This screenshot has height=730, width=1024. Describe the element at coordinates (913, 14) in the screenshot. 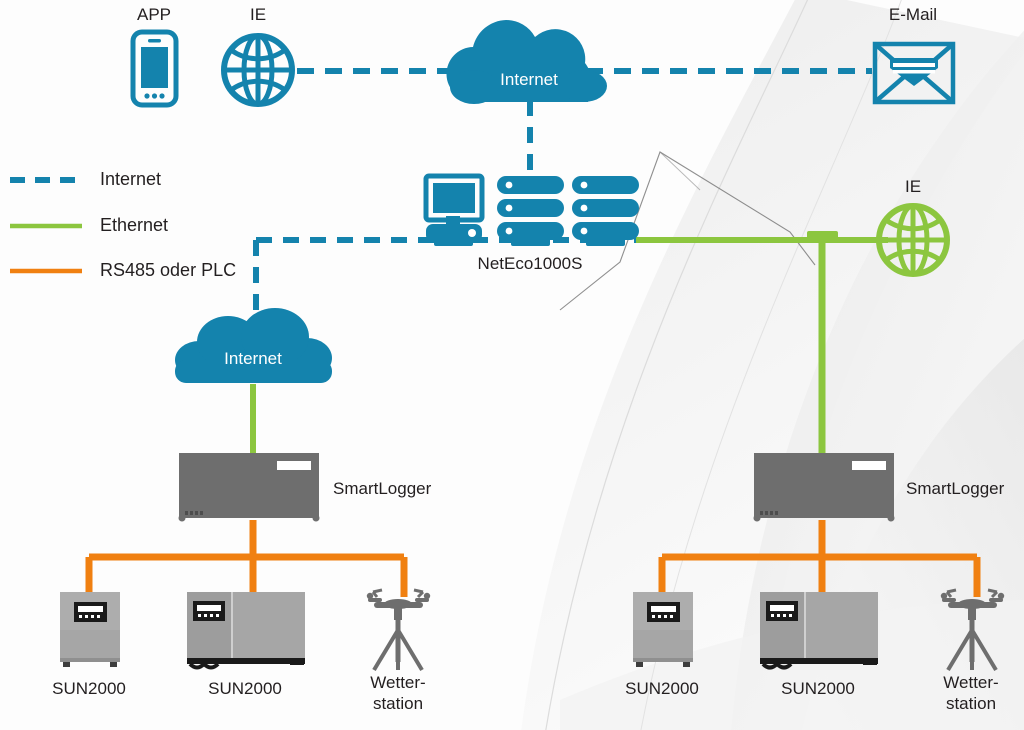

I see `label-email: E-Mail` at that location.